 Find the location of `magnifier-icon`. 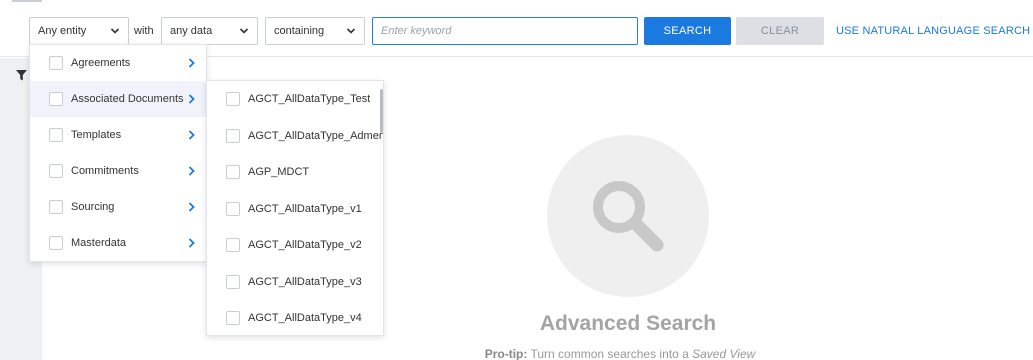

magnifier-icon is located at coordinates (628, 216).